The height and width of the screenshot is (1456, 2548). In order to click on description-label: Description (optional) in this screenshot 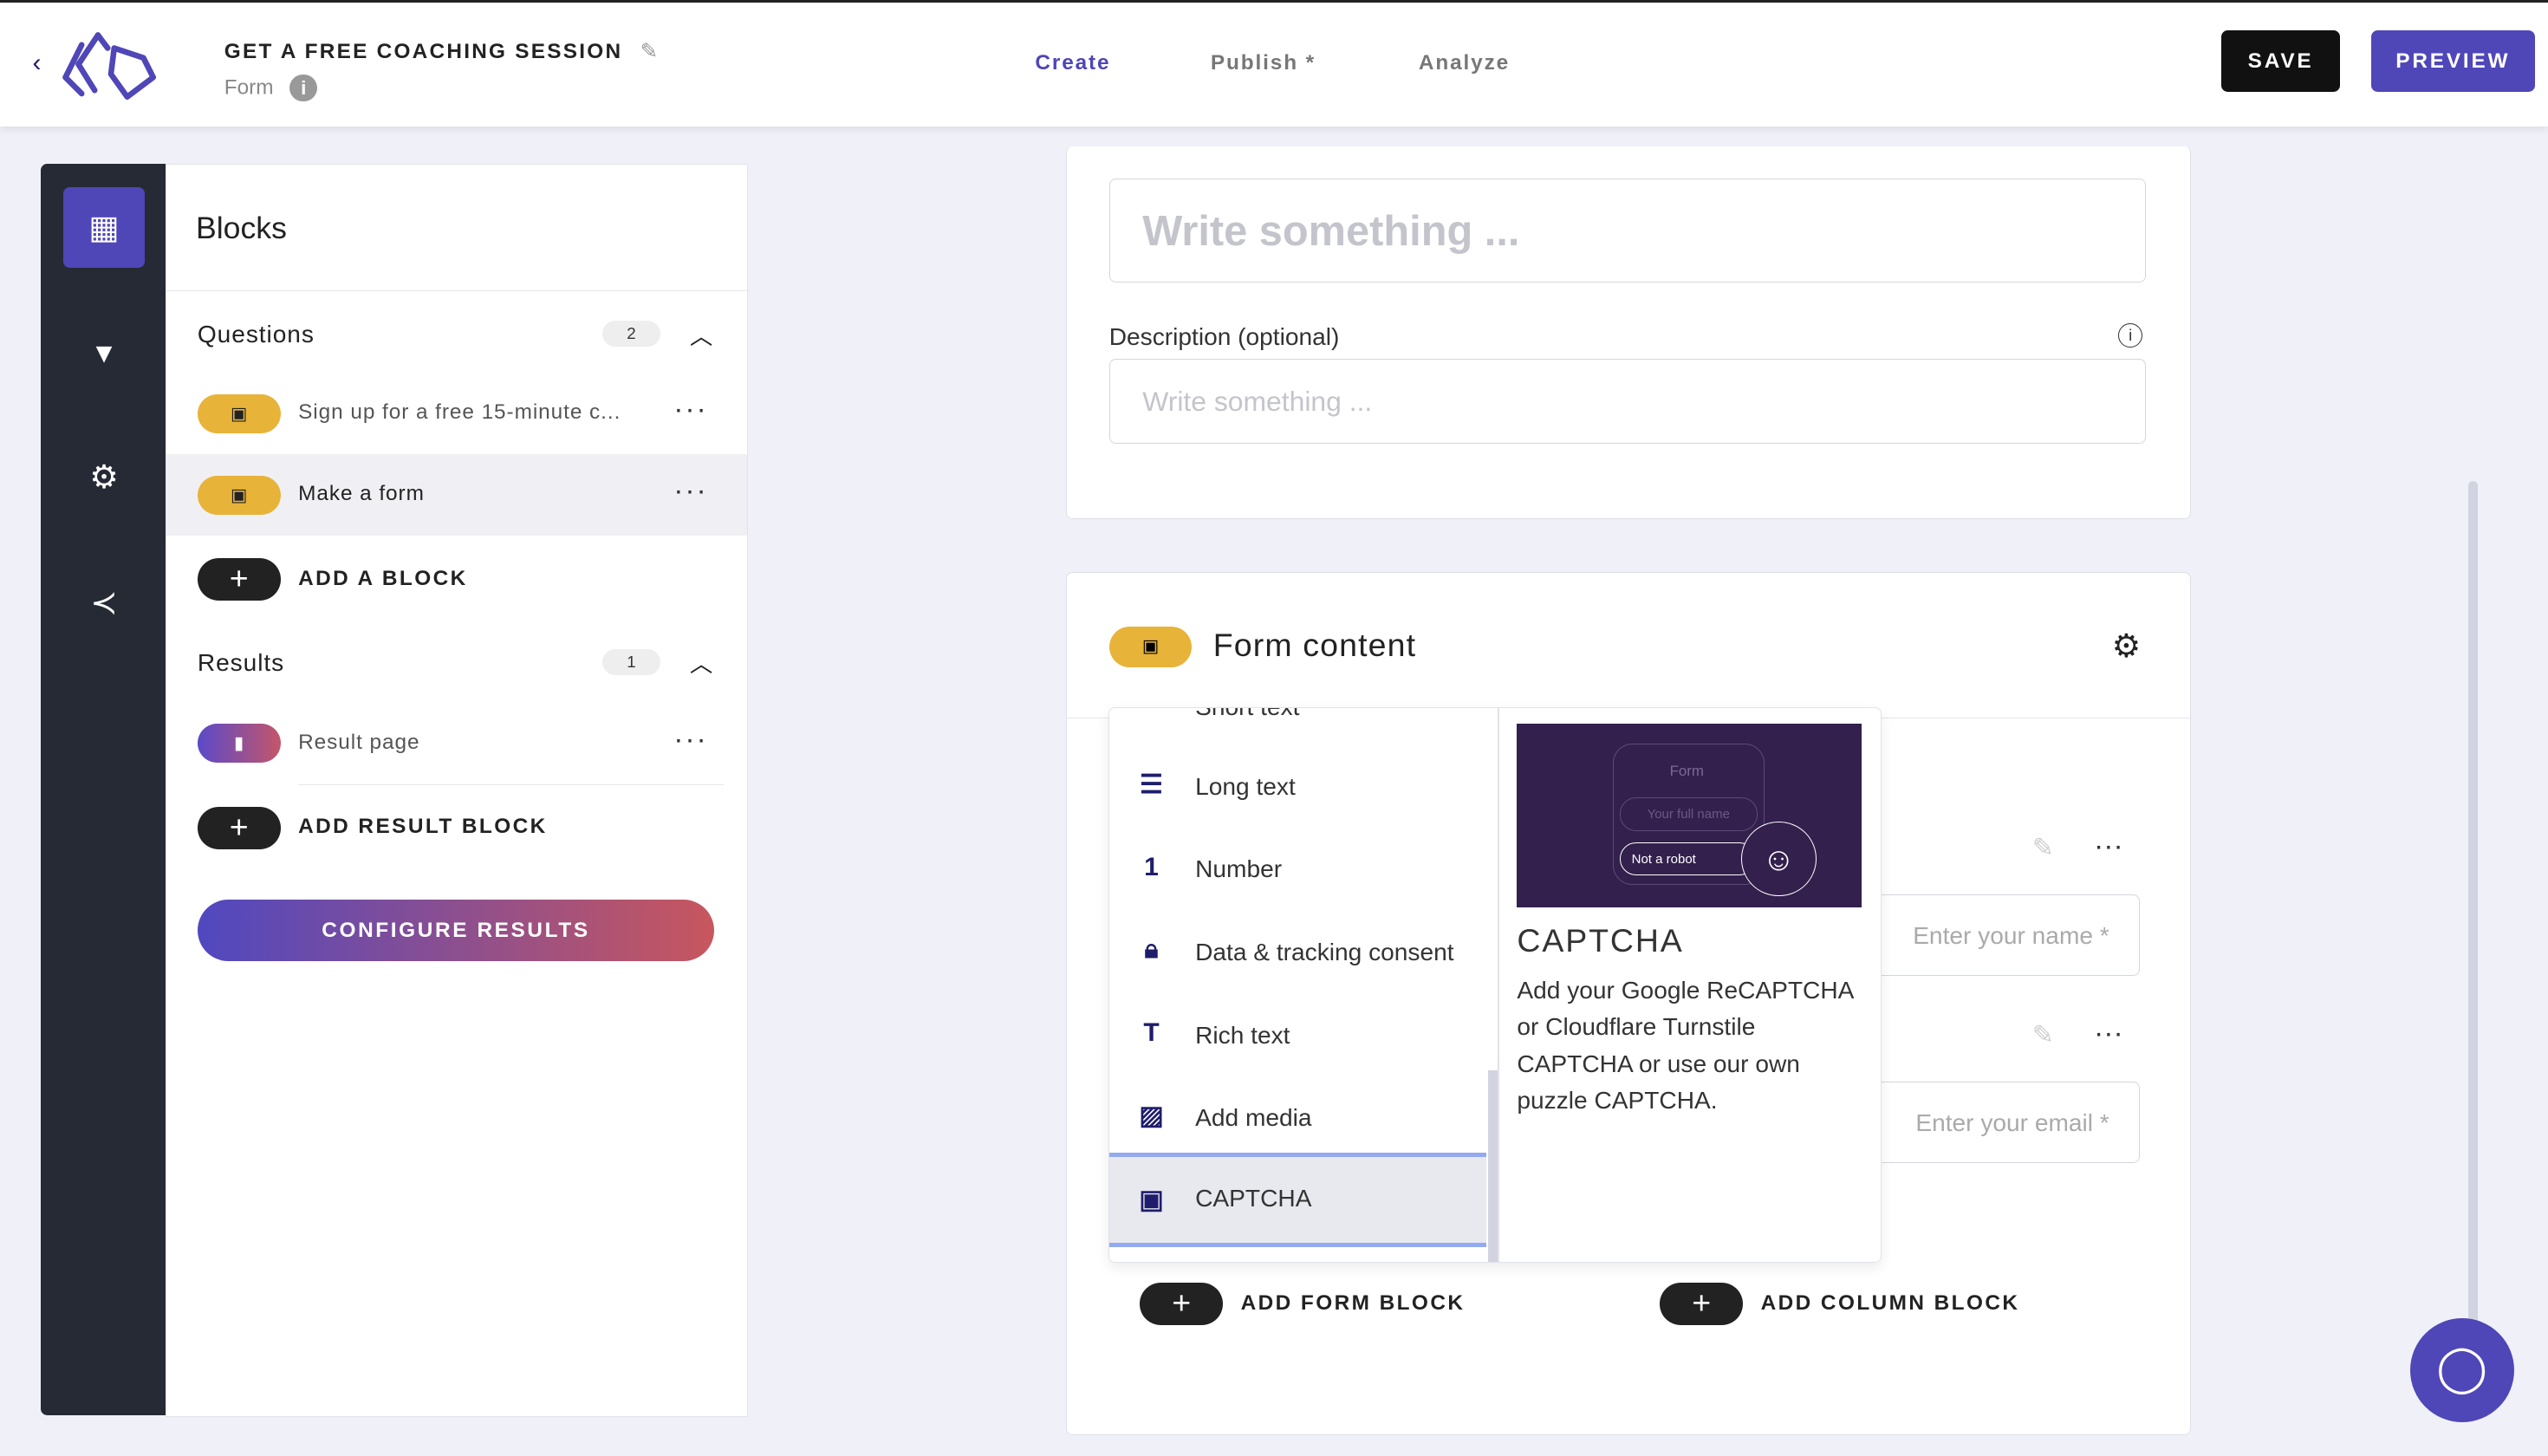, I will do `click(1224, 337)`.